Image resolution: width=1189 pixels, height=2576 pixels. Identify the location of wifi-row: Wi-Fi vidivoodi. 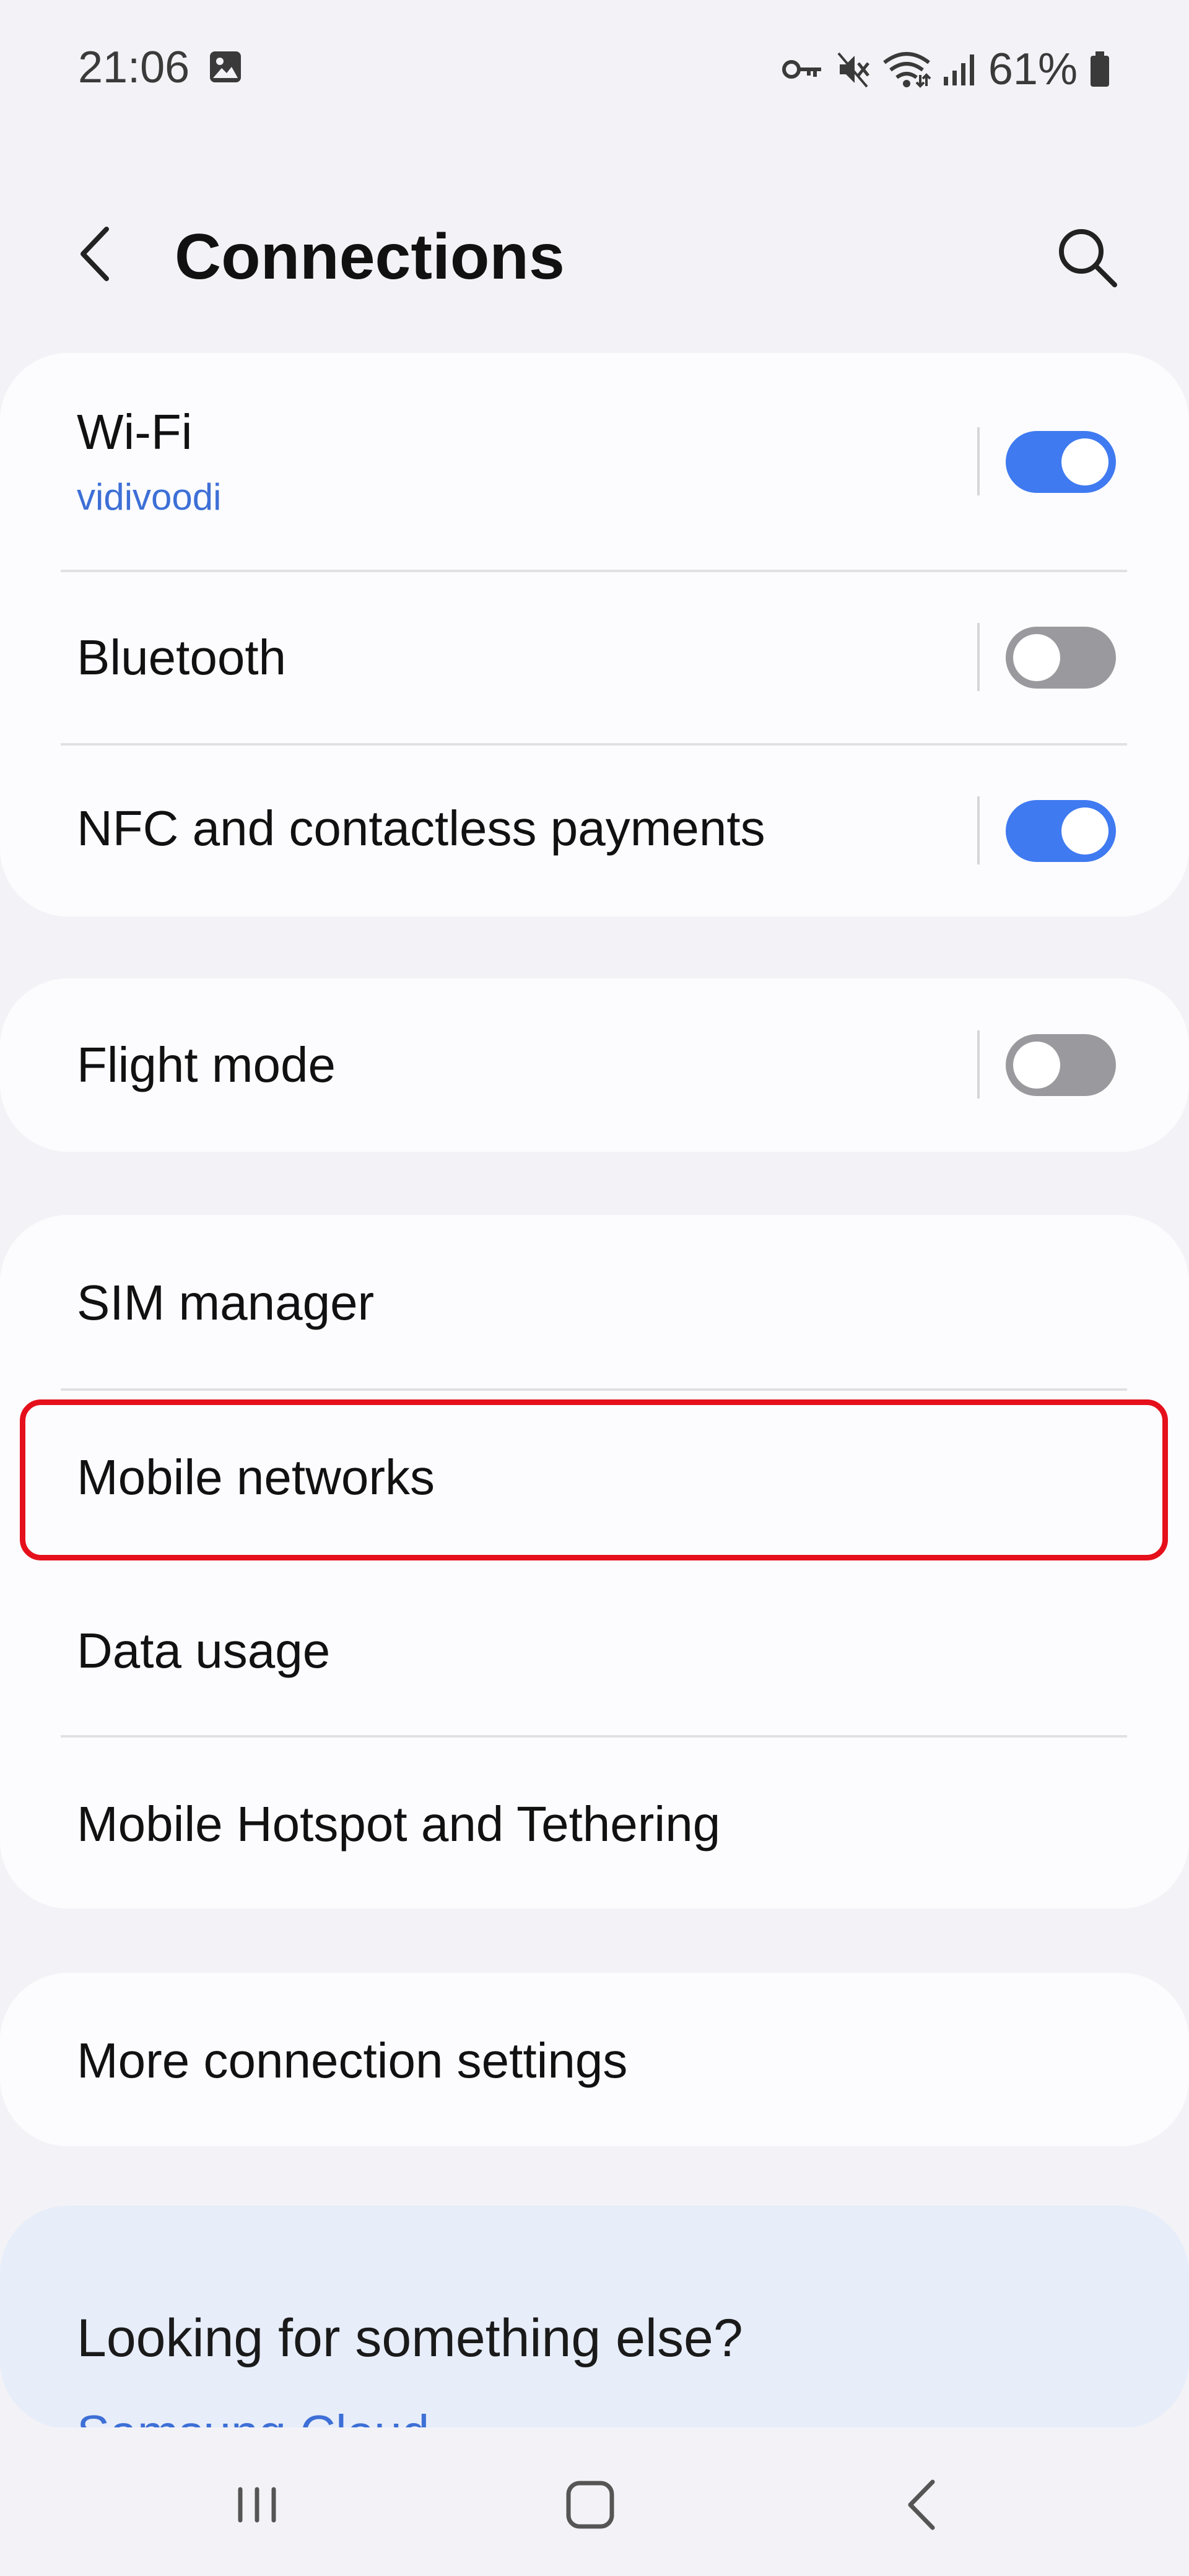
(594, 461).